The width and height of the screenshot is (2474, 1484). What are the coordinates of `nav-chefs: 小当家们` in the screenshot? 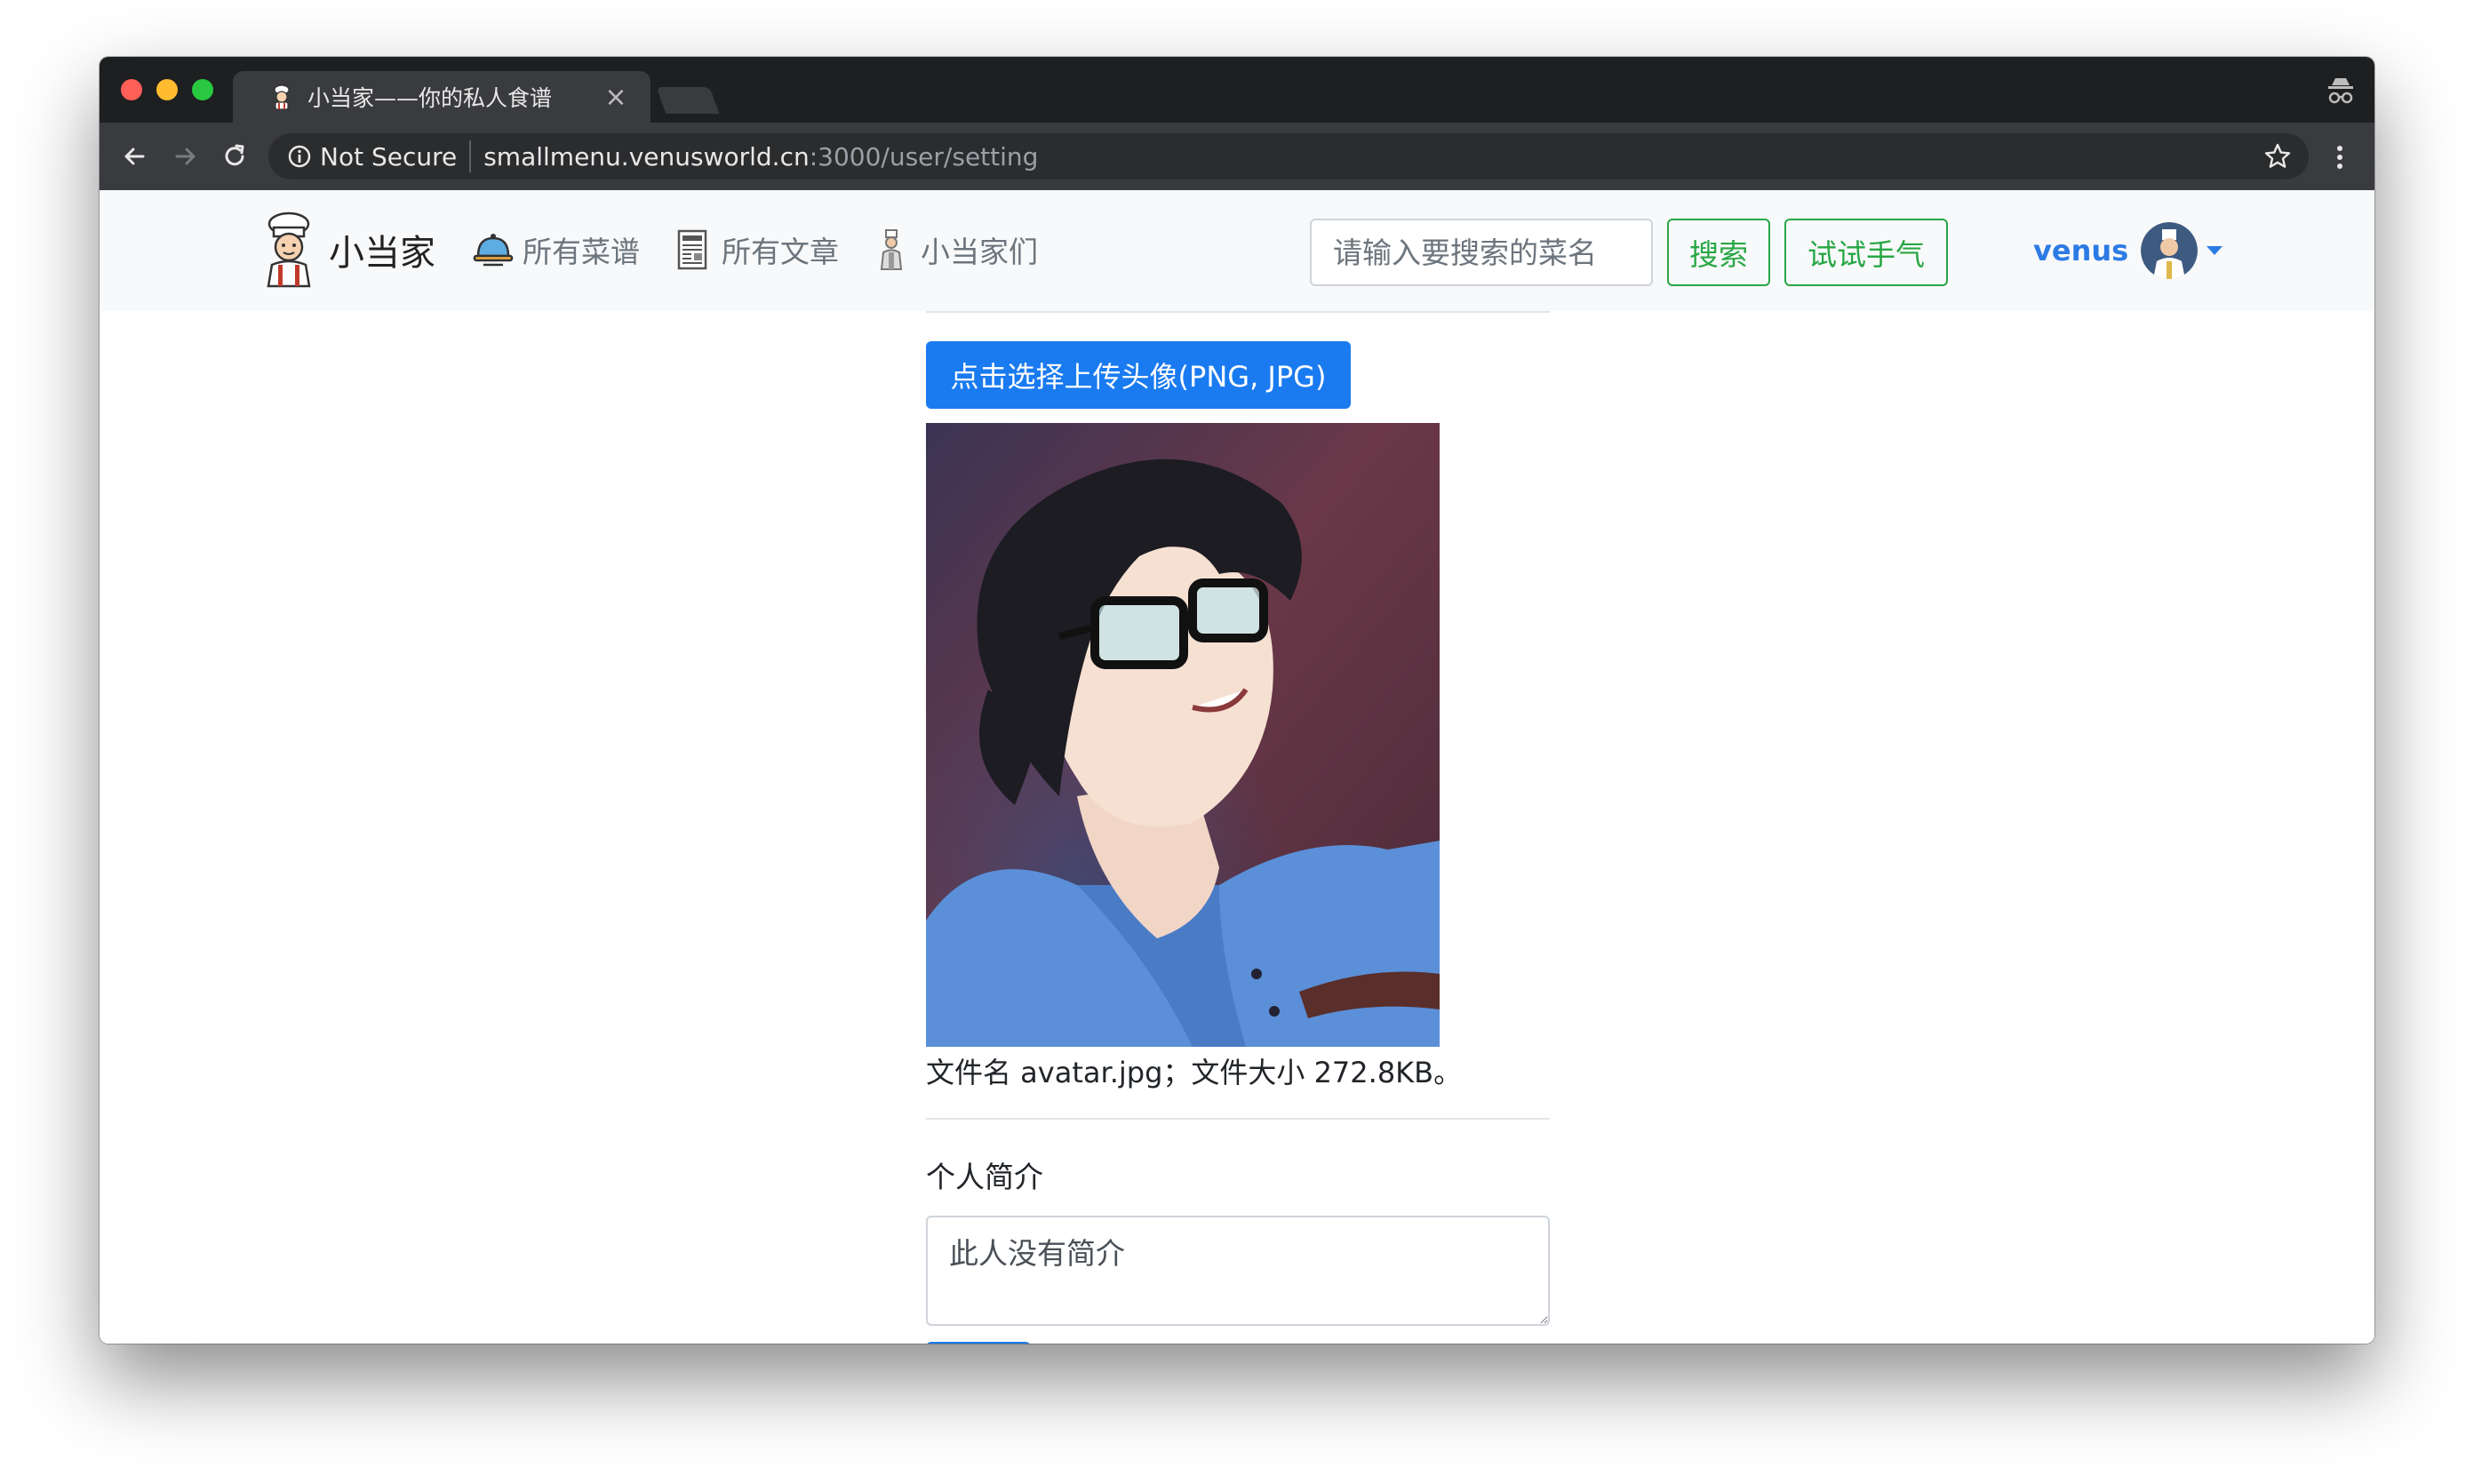 It's located at (953, 250).